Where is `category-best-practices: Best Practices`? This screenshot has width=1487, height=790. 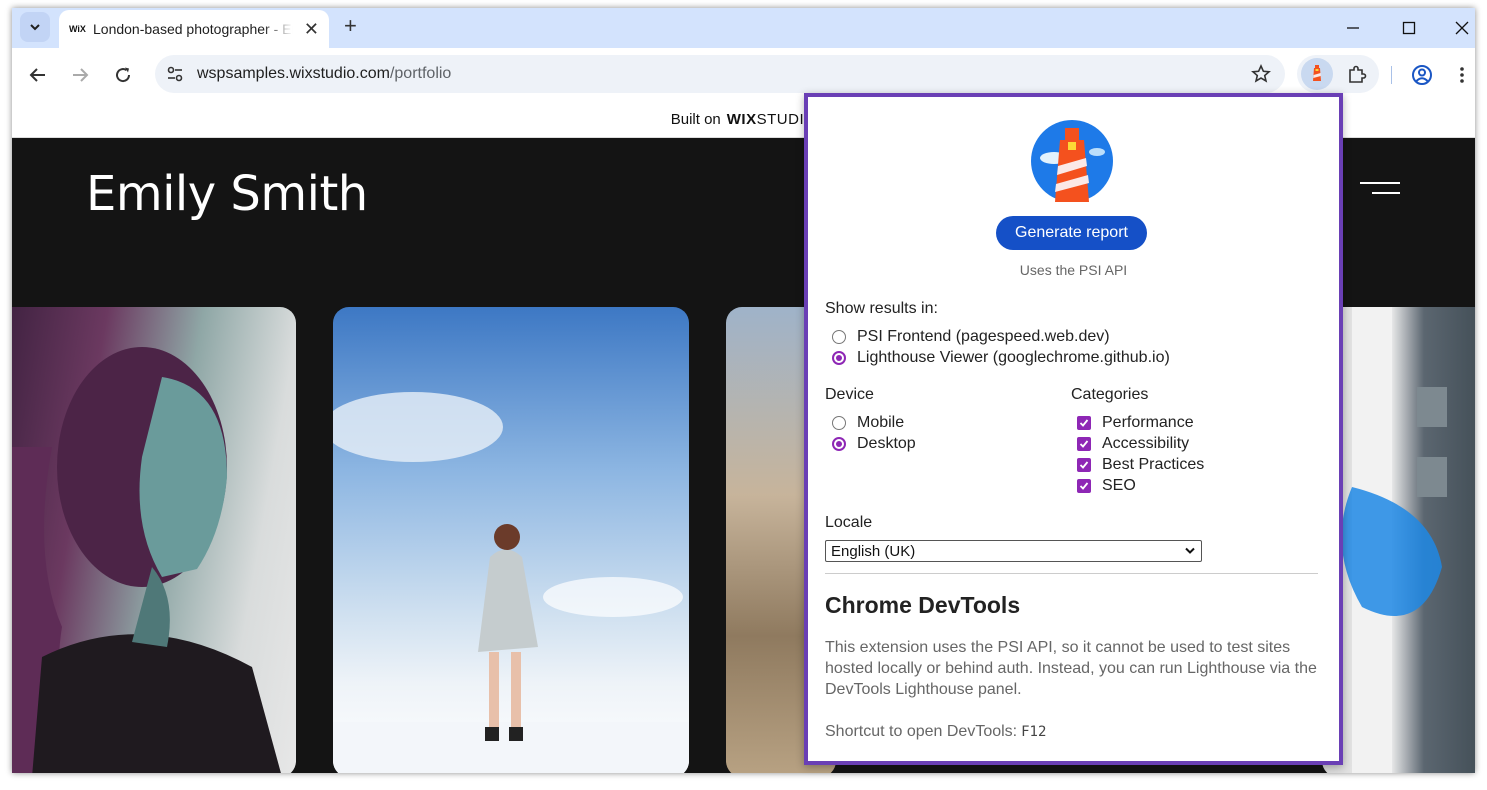 category-best-practices: Best Practices is located at coordinates (1140, 465).